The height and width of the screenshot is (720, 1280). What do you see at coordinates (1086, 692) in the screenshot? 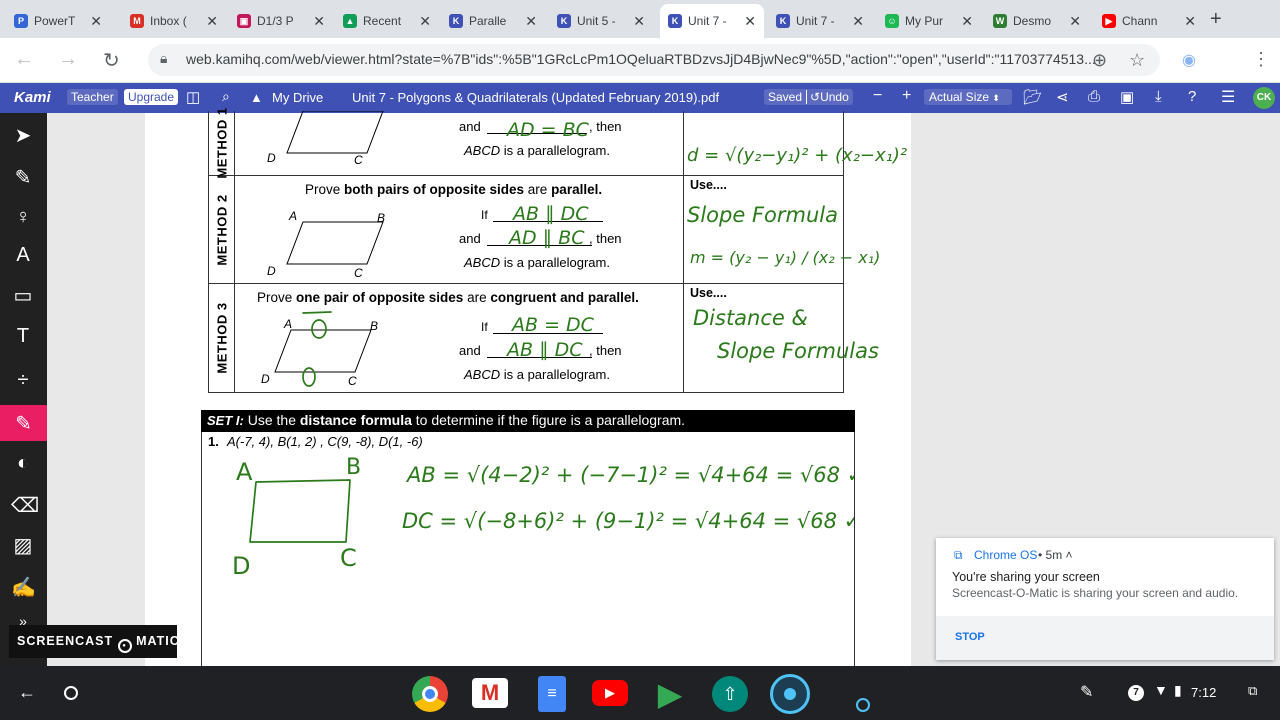
I see `stylus-icon: ✎` at bounding box center [1086, 692].